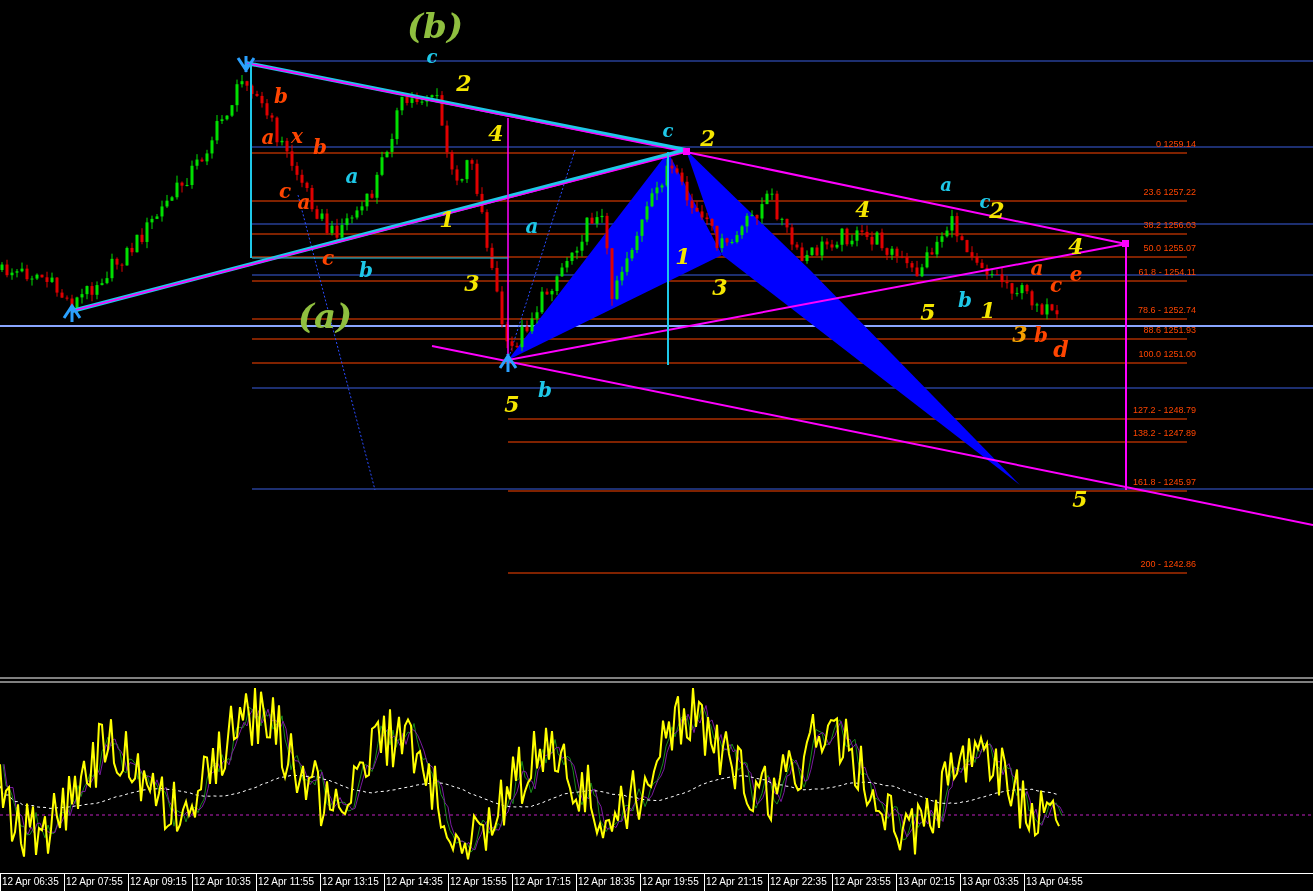 The image size is (1313, 891). Describe the element at coordinates (1061, 349) in the screenshot. I see `wave-label: d` at that location.